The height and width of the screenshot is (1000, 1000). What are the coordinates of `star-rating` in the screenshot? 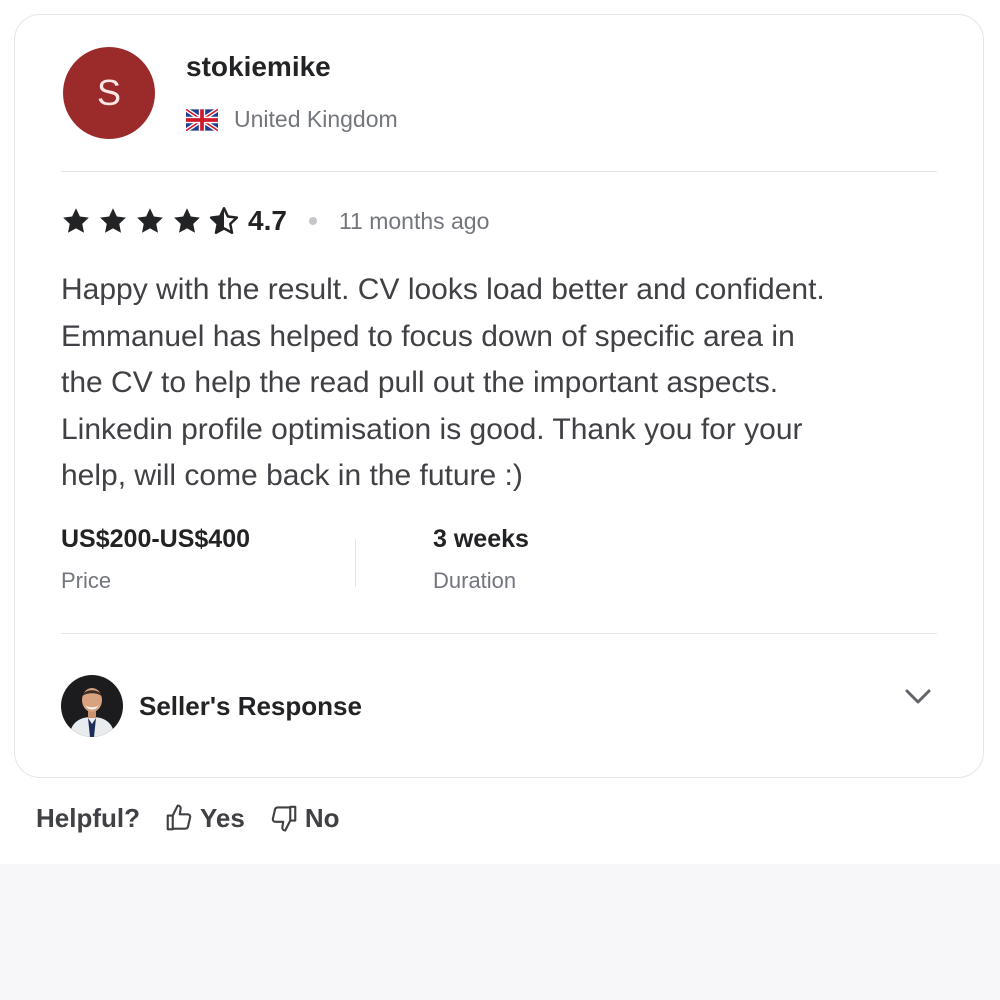 It's located at (153, 221).